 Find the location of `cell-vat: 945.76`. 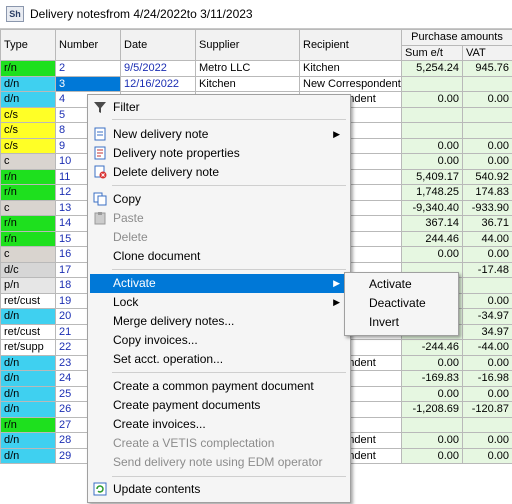

cell-vat: 945.76 is located at coordinates (487, 68).